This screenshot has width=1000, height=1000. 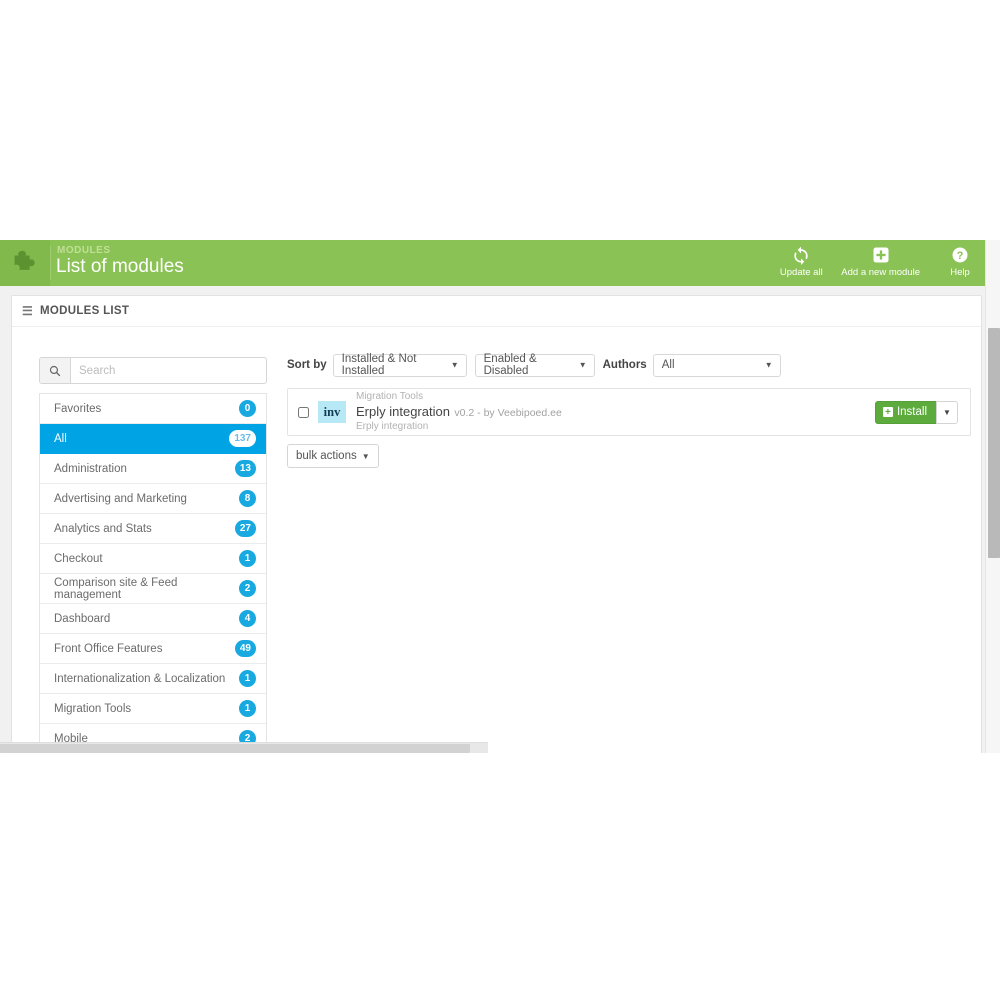 I want to click on enabled-filter-select: Enabled & Disabled ▼, so click(x=534, y=365).